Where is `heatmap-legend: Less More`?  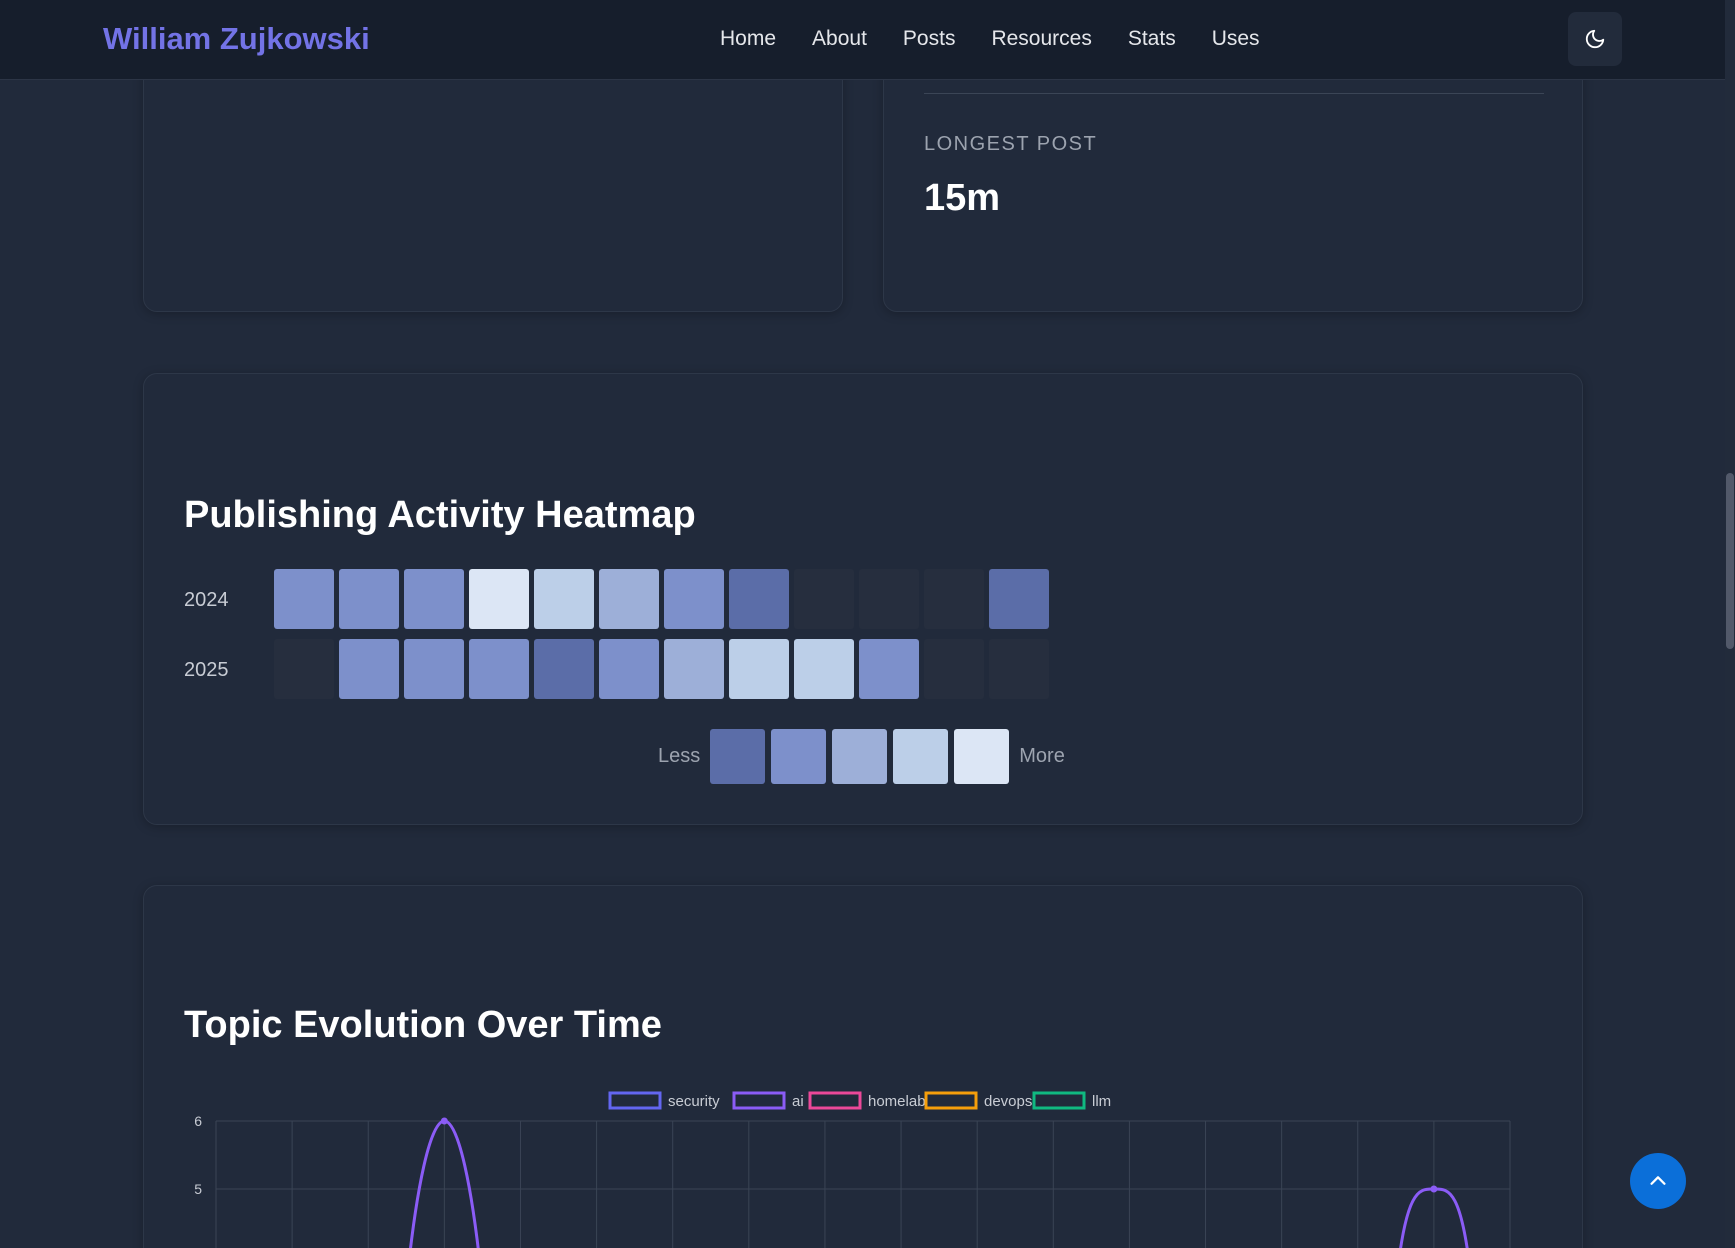
heatmap-legend: Less More is located at coordinates (861, 756).